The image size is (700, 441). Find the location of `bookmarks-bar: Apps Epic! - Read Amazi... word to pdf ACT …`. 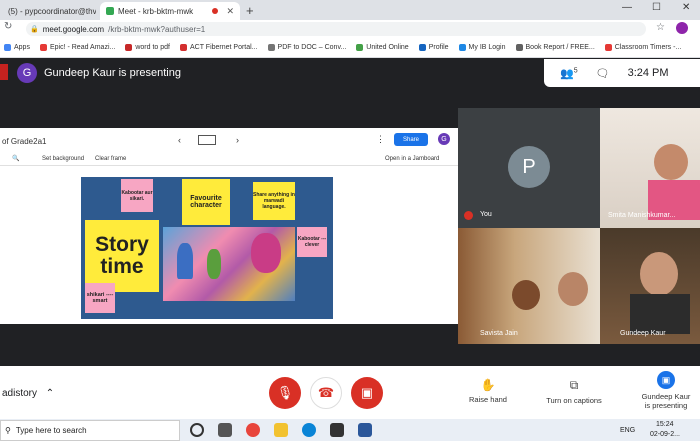

bookmarks-bar: Apps Epic! - Read Amazi... word to pdf ACT … is located at coordinates (350, 48).